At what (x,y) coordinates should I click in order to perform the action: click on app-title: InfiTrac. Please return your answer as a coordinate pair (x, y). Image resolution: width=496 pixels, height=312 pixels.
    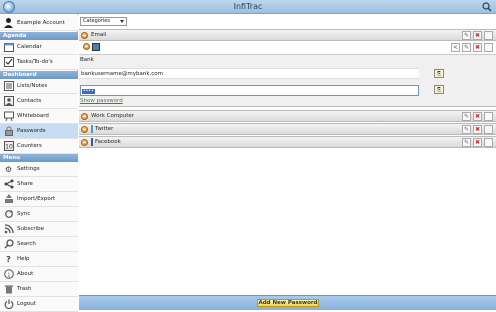
    Looking at the image, I should click on (248, 6).